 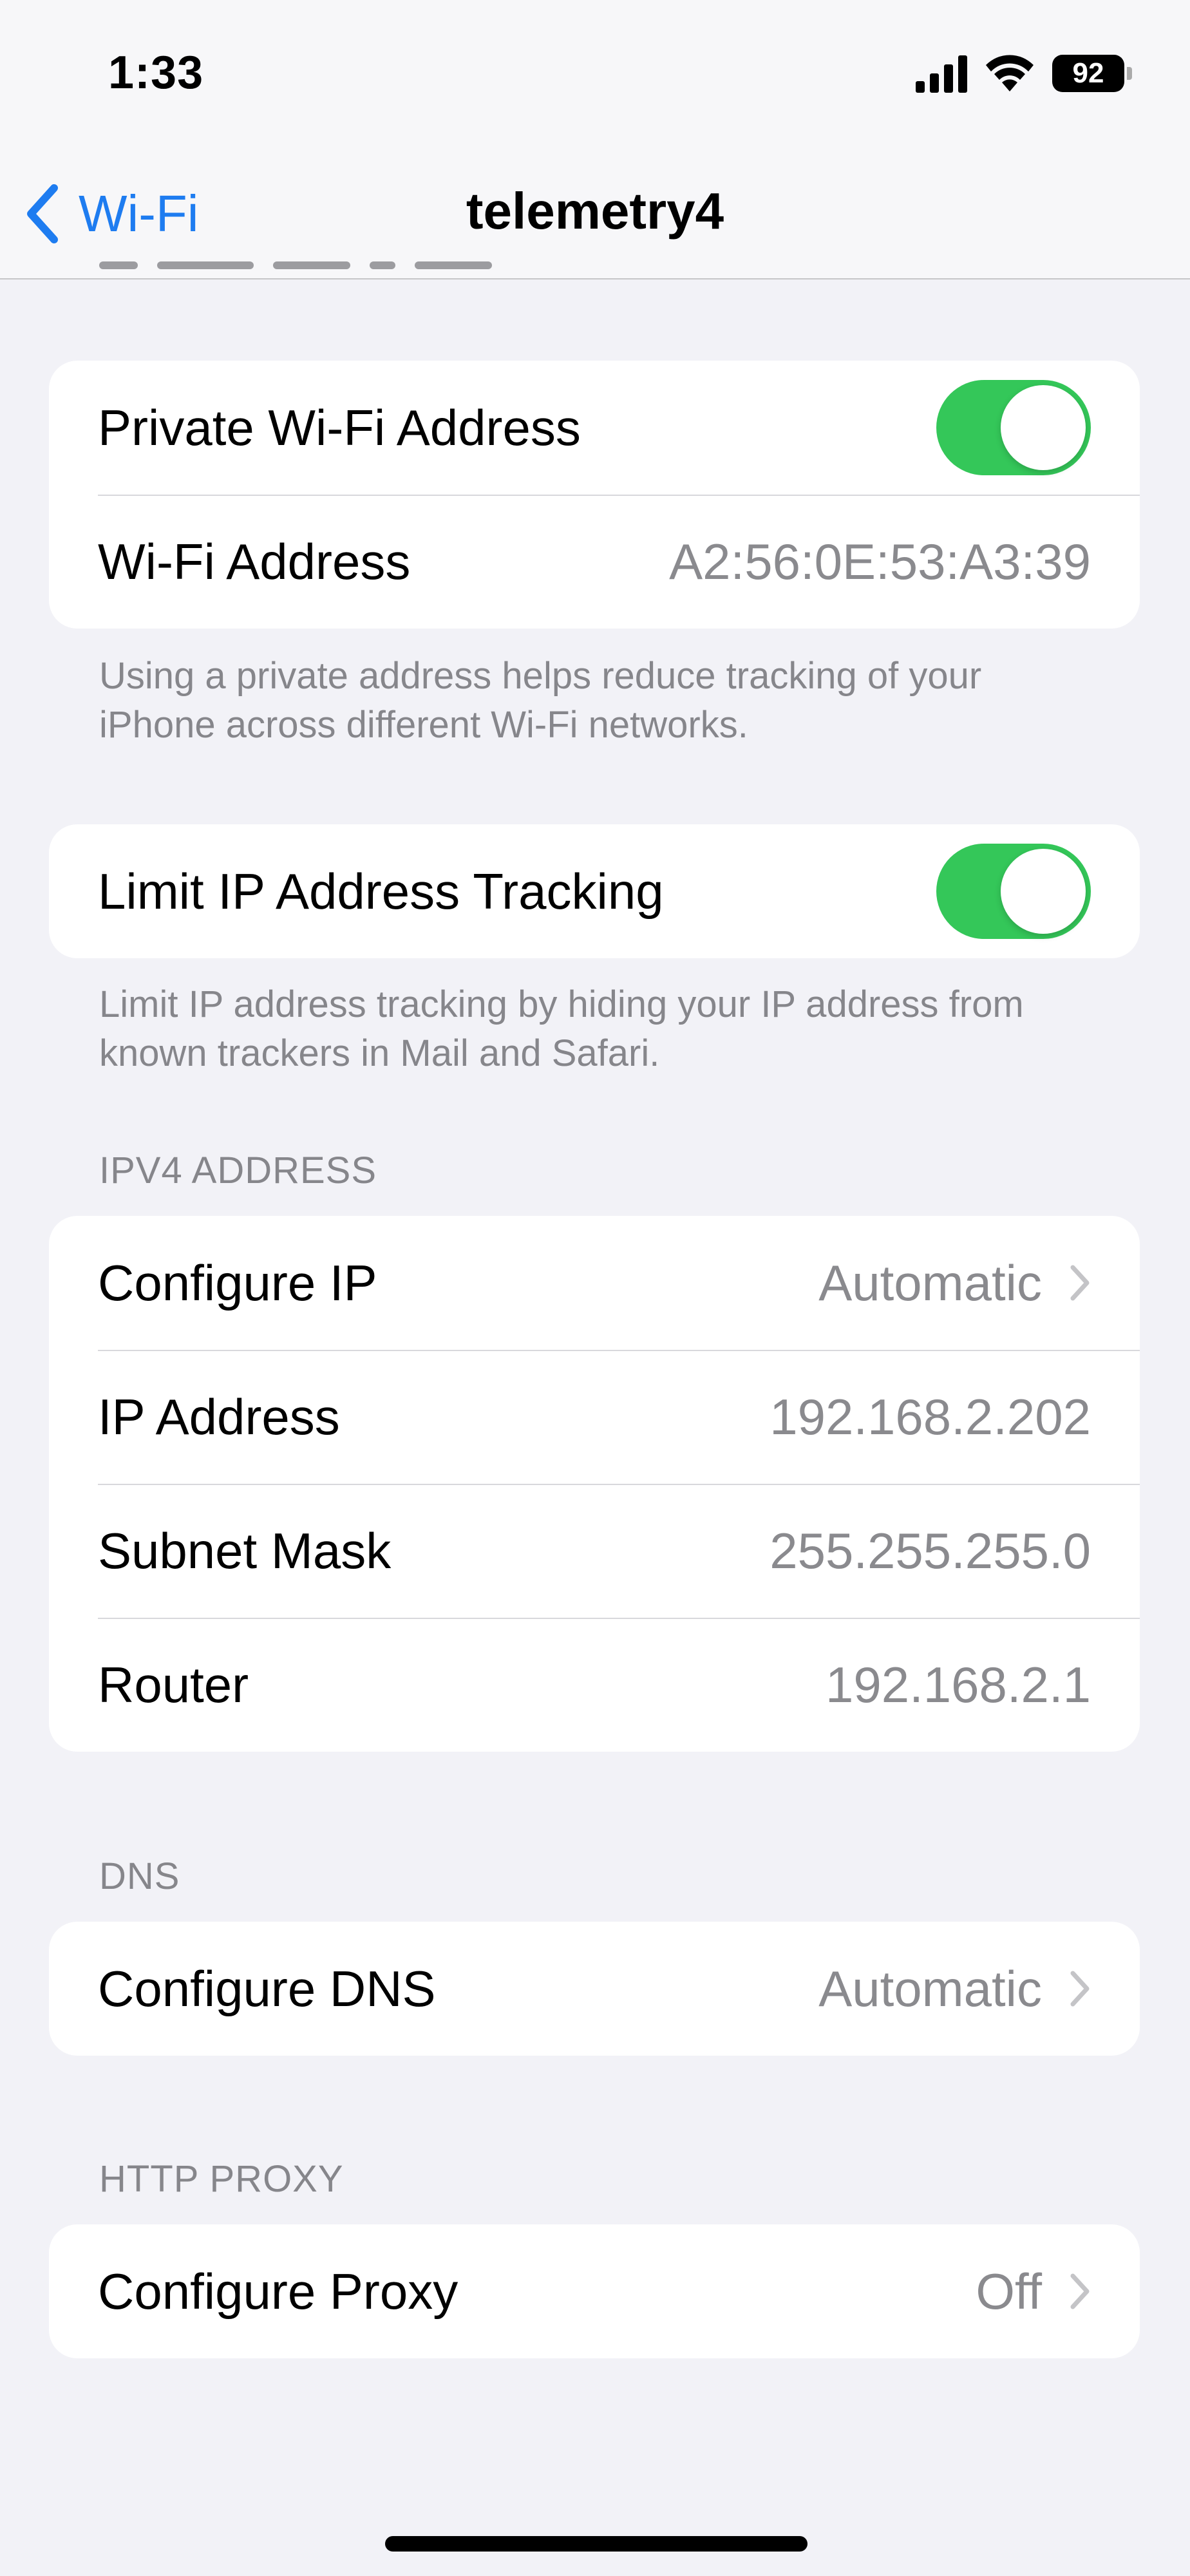 I want to click on subnet-mask-value: 255.255.255.0, so click(x=930, y=1550).